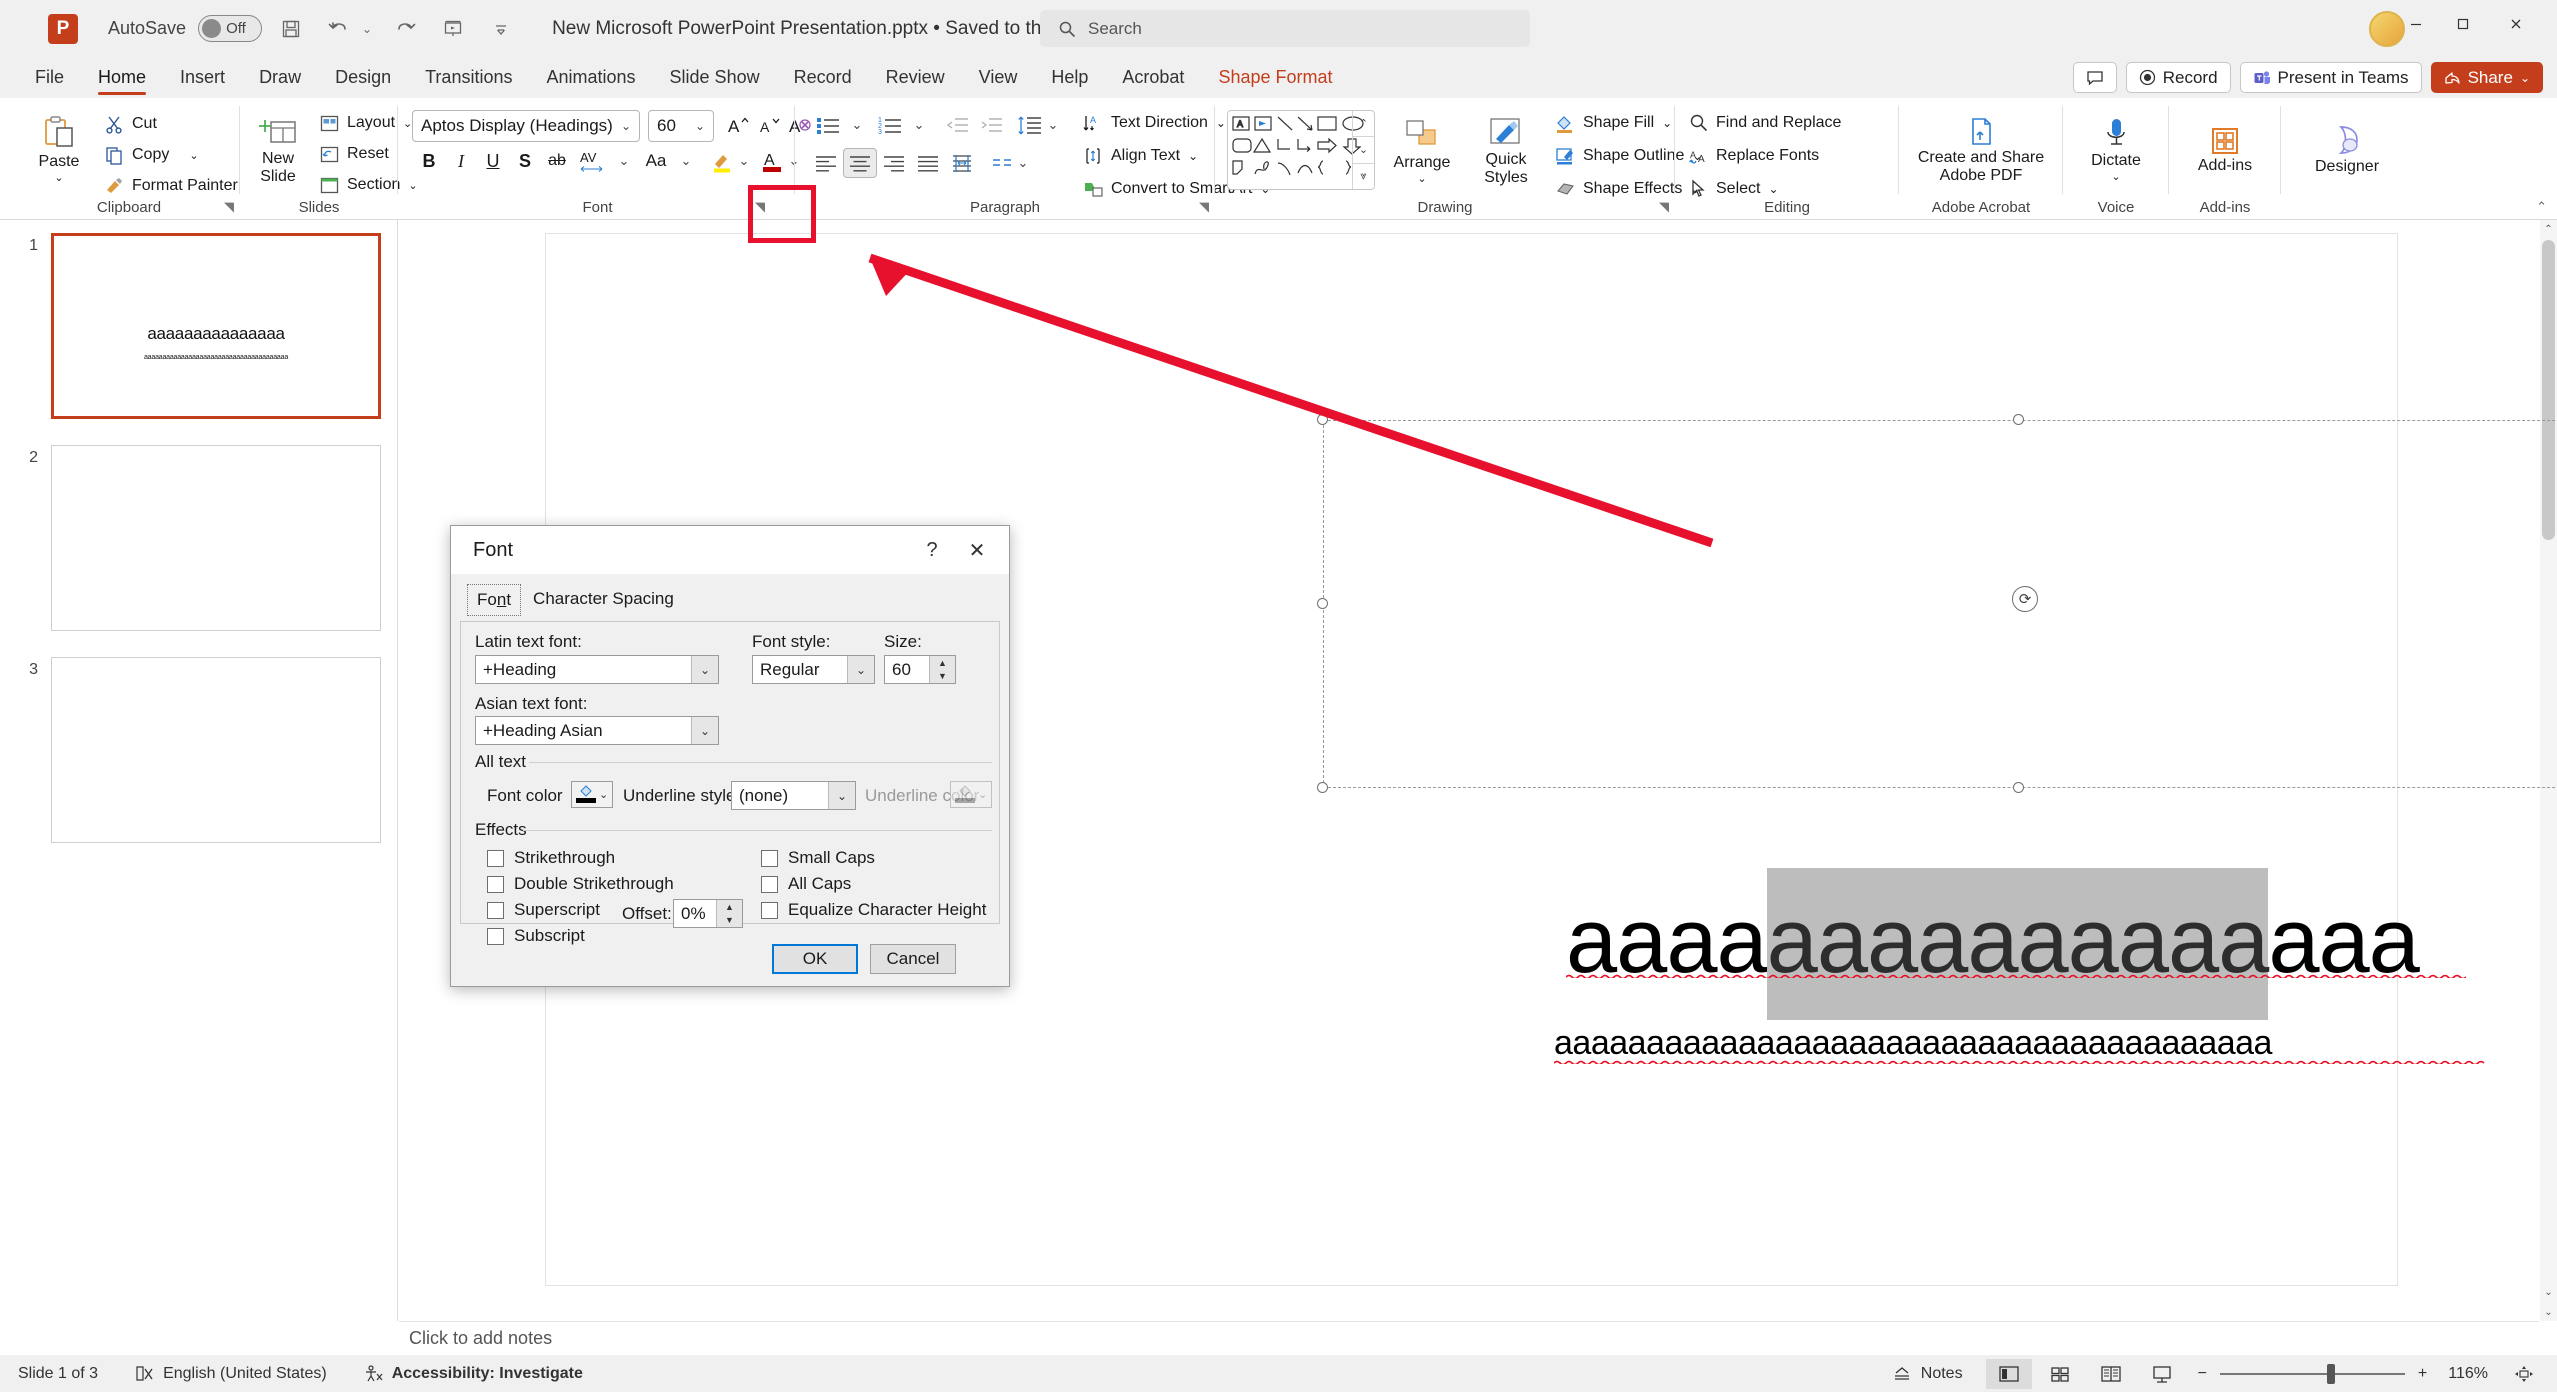 This screenshot has width=2557, height=1392. I want to click on create-and-share-adobe-pdf-button: Create and Share Adobe PDF, so click(1981, 150).